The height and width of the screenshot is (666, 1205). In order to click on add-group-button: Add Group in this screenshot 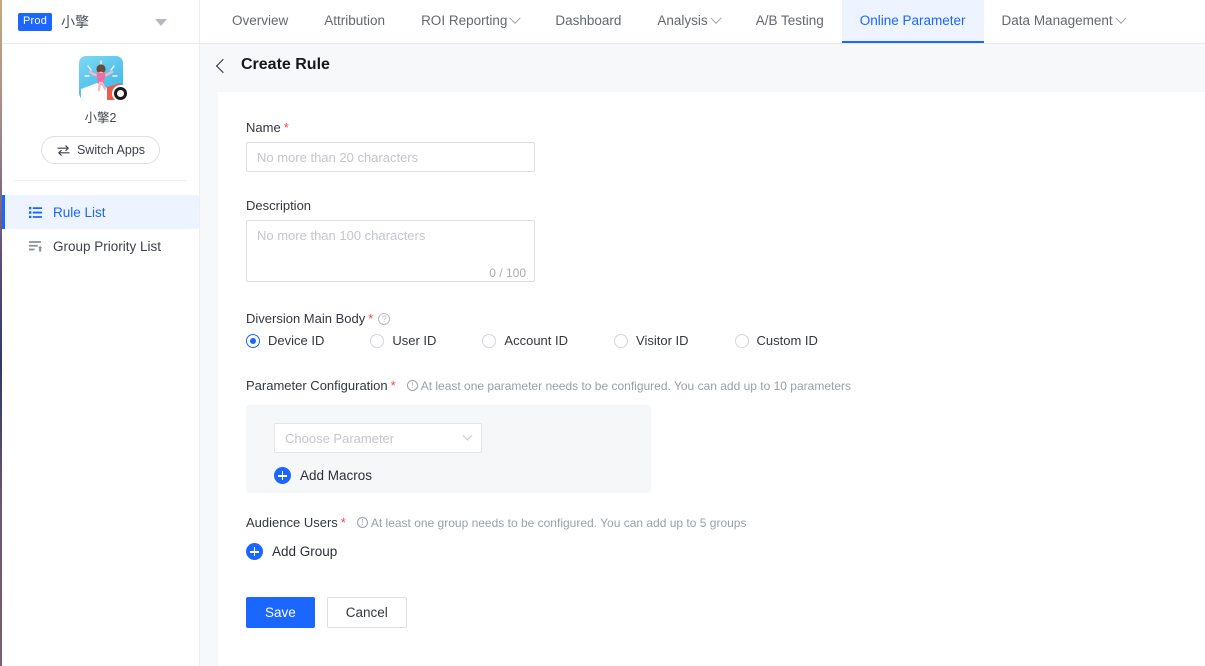, I will do `click(291, 551)`.